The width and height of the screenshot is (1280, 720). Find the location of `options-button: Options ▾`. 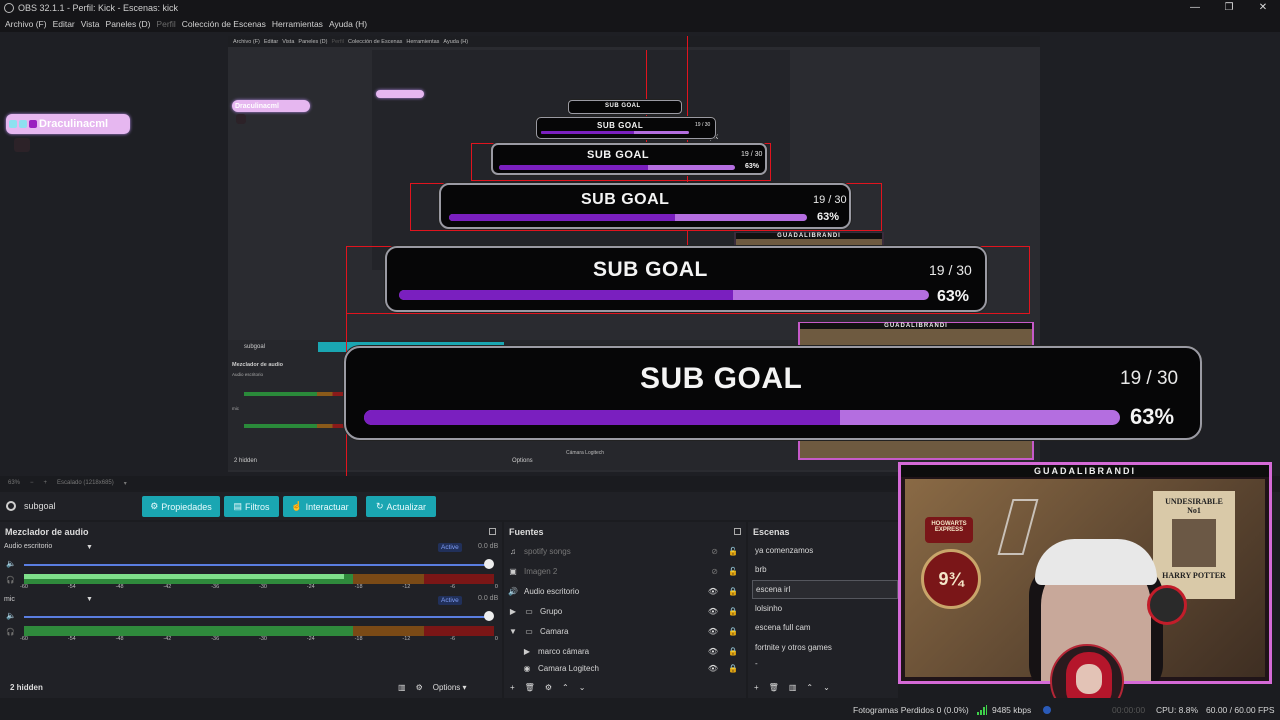

options-button: Options ▾ is located at coordinates (450, 687).